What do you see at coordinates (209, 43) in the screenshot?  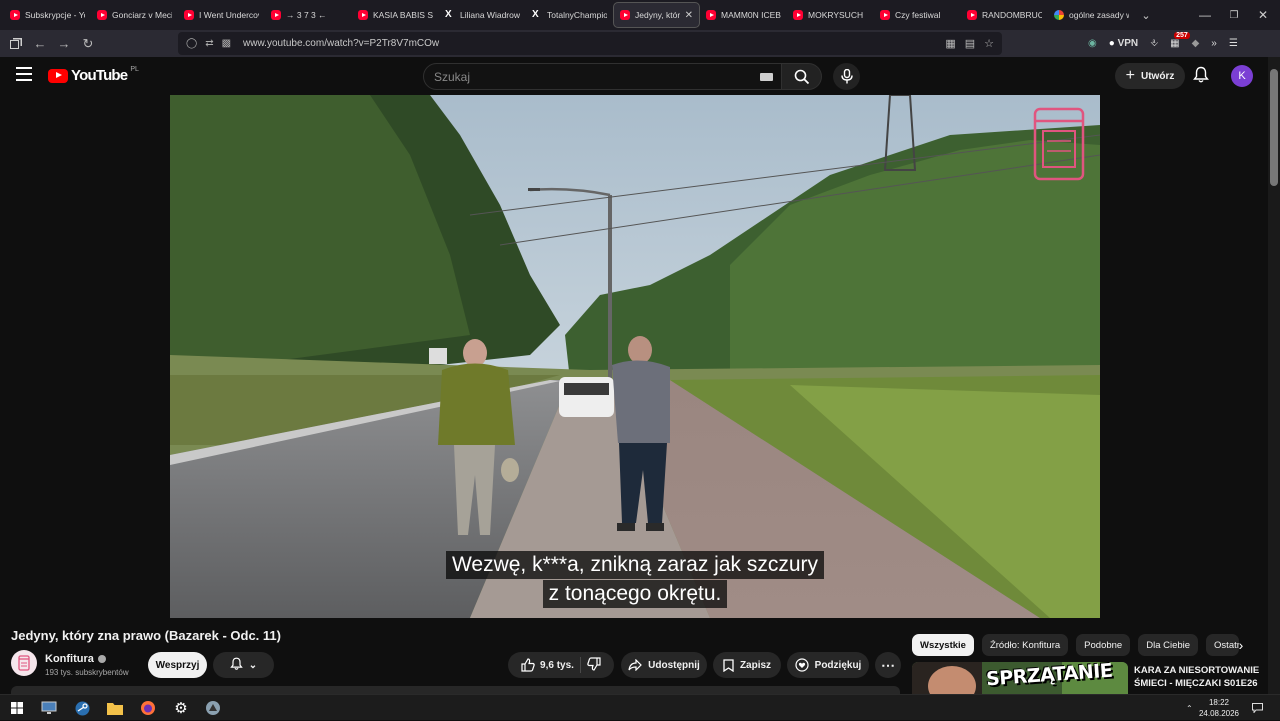 I see `permissions-icon: ⇄` at bounding box center [209, 43].